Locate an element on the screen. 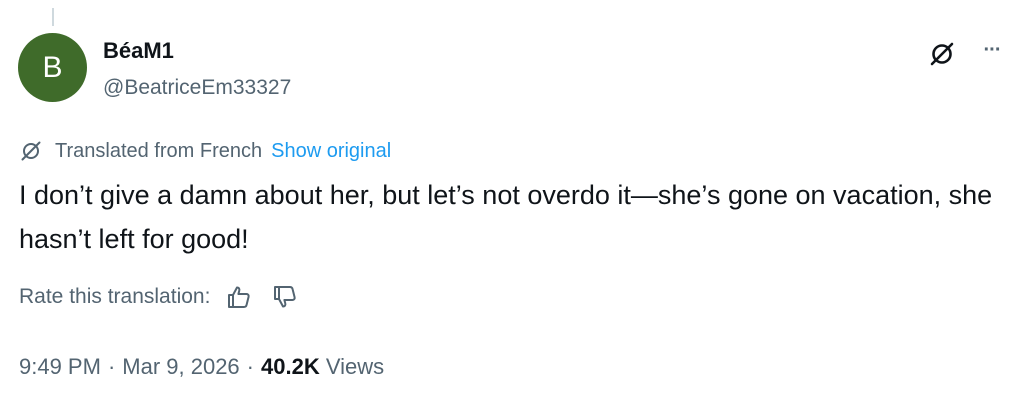 This screenshot has height=401, width=1024. rate-translation-label: Rate this translation: is located at coordinates (115, 296).